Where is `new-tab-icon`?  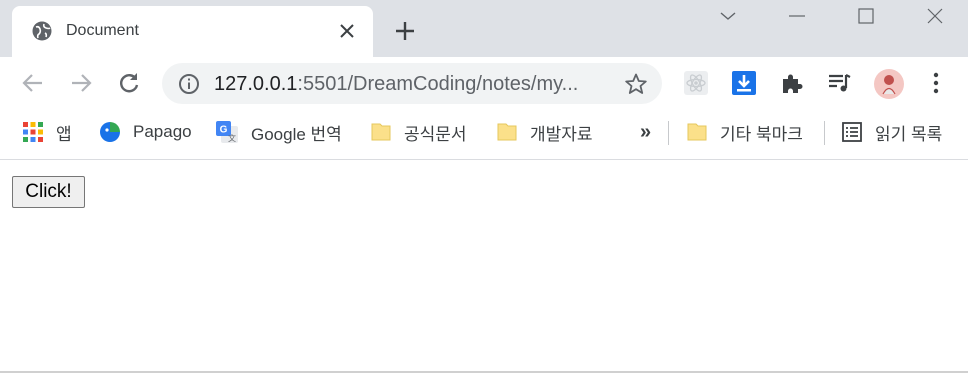 new-tab-icon is located at coordinates (405, 31).